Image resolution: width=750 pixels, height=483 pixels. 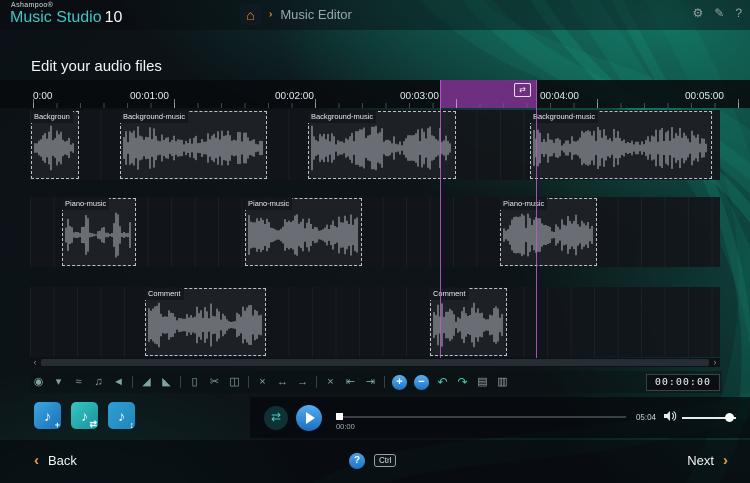 I want to click on convert-audio-button: ♪ ⇄, so click(x=84, y=415).